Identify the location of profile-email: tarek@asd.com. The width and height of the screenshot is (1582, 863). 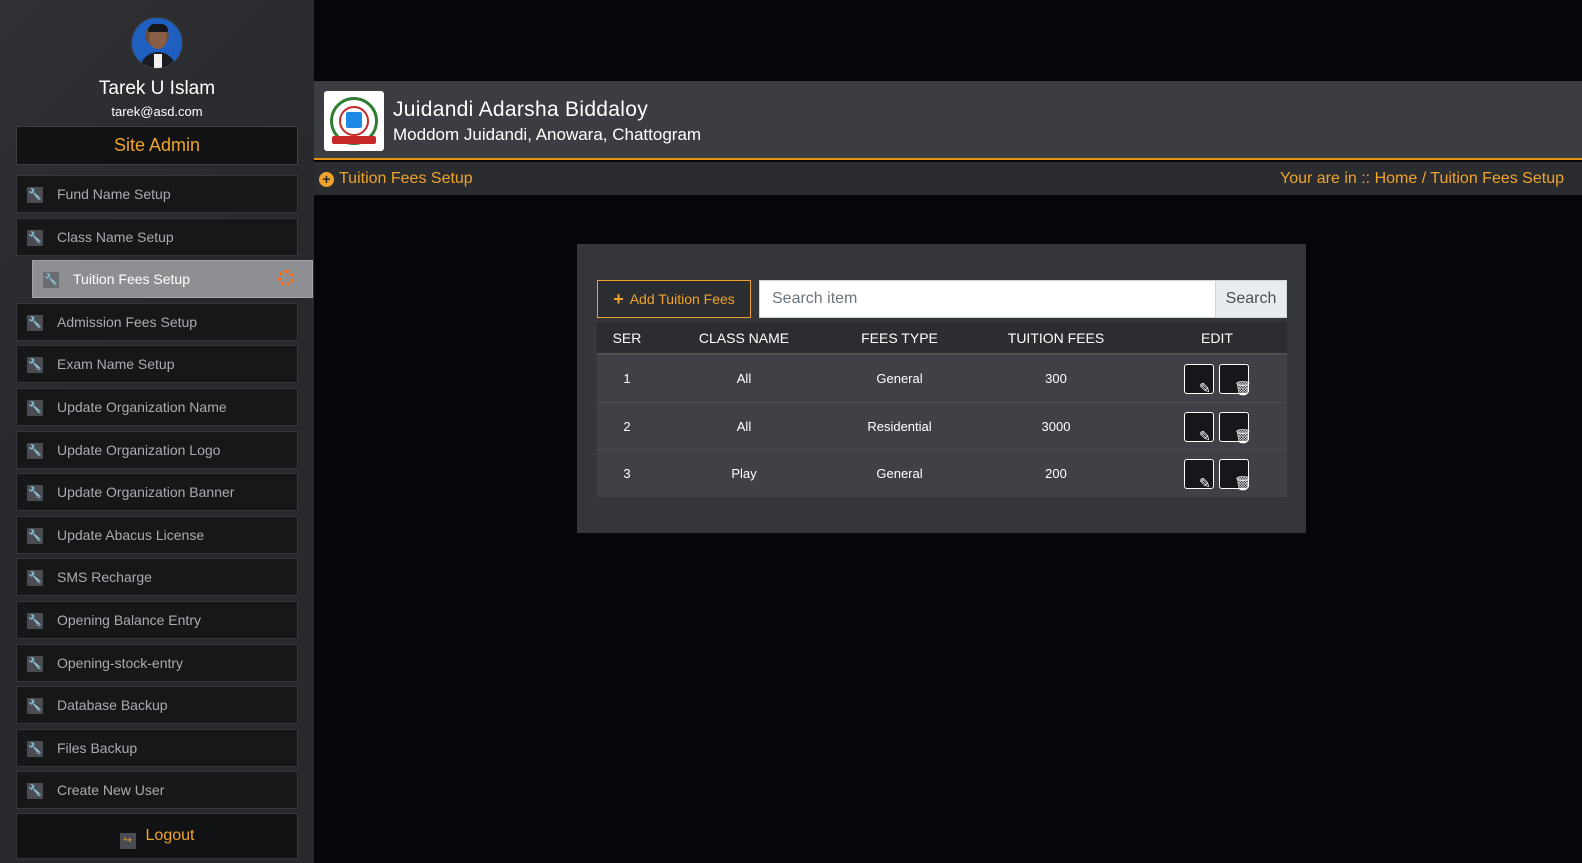
(157, 111).